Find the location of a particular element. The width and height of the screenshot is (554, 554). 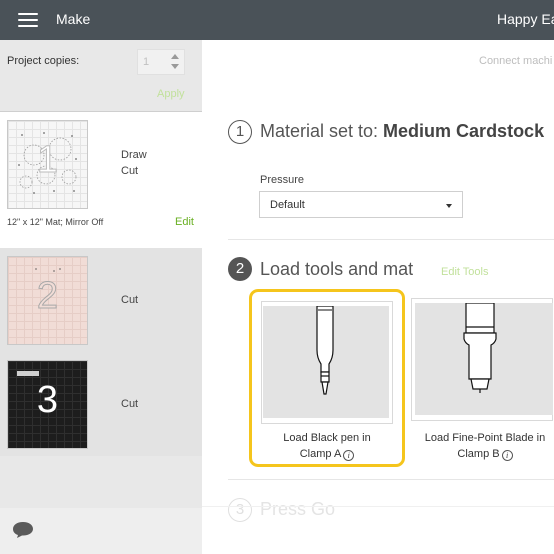

mat-operations-2: Cut is located at coordinates (129, 300).